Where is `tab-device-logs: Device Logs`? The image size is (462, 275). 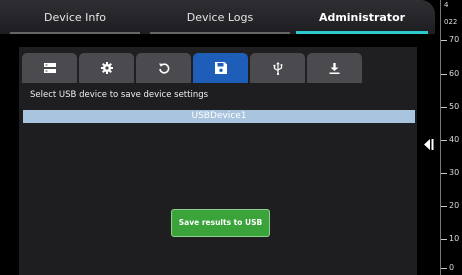 tab-device-logs: Device Logs is located at coordinates (220, 17).